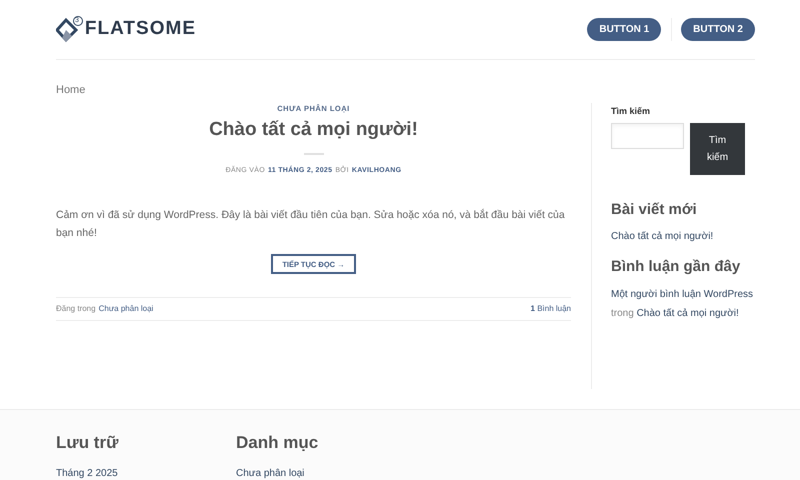 The height and width of the screenshot is (480, 800). I want to click on search-button: Tìm kiếm, so click(717, 148).